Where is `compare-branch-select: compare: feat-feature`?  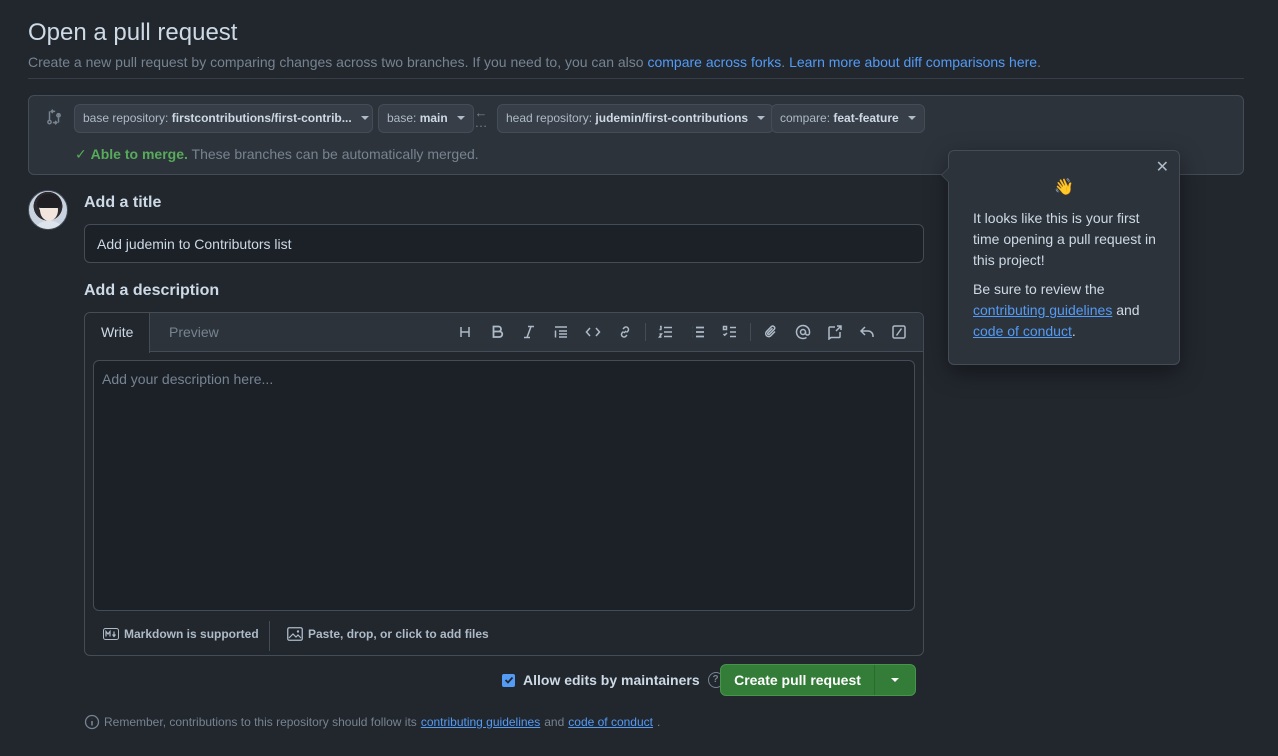
compare-branch-select: compare: feat-feature is located at coordinates (848, 118).